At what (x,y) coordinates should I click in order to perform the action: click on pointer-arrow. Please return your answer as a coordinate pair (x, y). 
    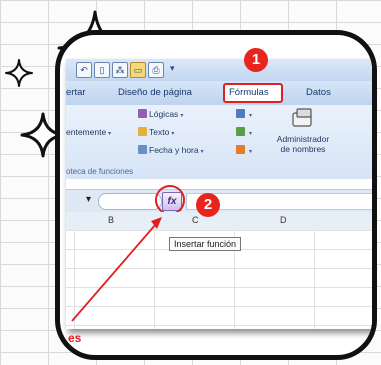
    Looking at the image, I should click on (116, 269).